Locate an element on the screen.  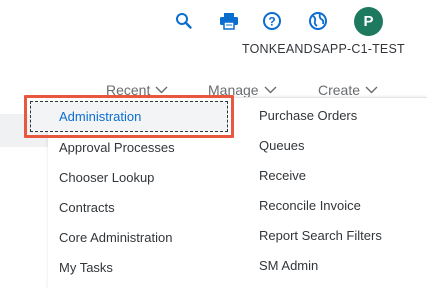
menu-item-contracts: Contracts is located at coordinates (87, 207).